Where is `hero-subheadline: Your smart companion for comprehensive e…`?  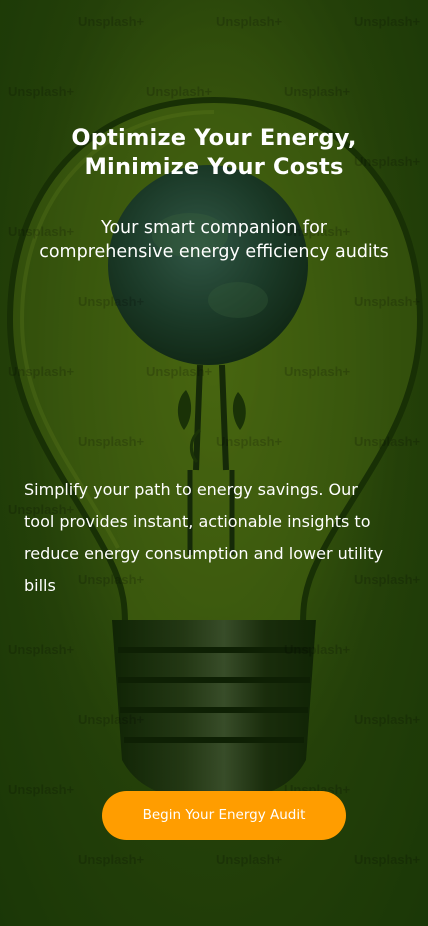 hero-subheadline: Your smart companion for comprehensive e… is located at coordinates (214, 240).